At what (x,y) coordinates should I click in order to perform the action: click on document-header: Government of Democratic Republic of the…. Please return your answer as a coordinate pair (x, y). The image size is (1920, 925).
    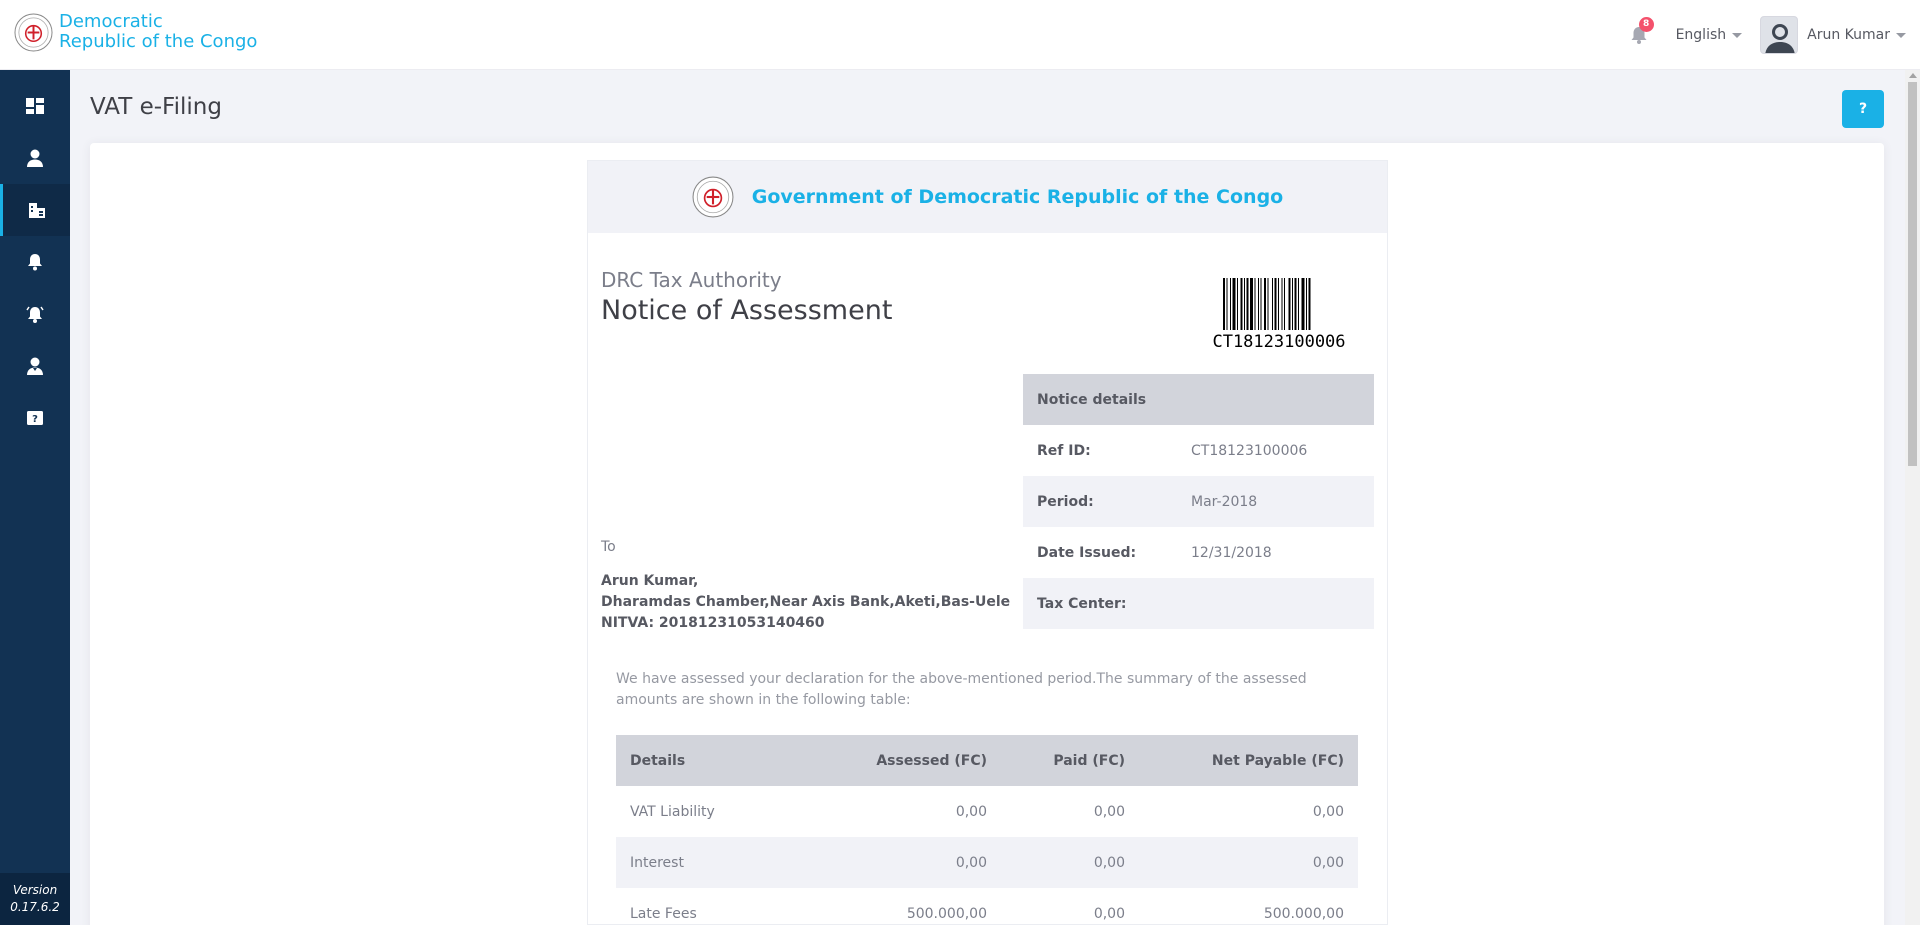
    Looking at the image, I should click on (987, 197).